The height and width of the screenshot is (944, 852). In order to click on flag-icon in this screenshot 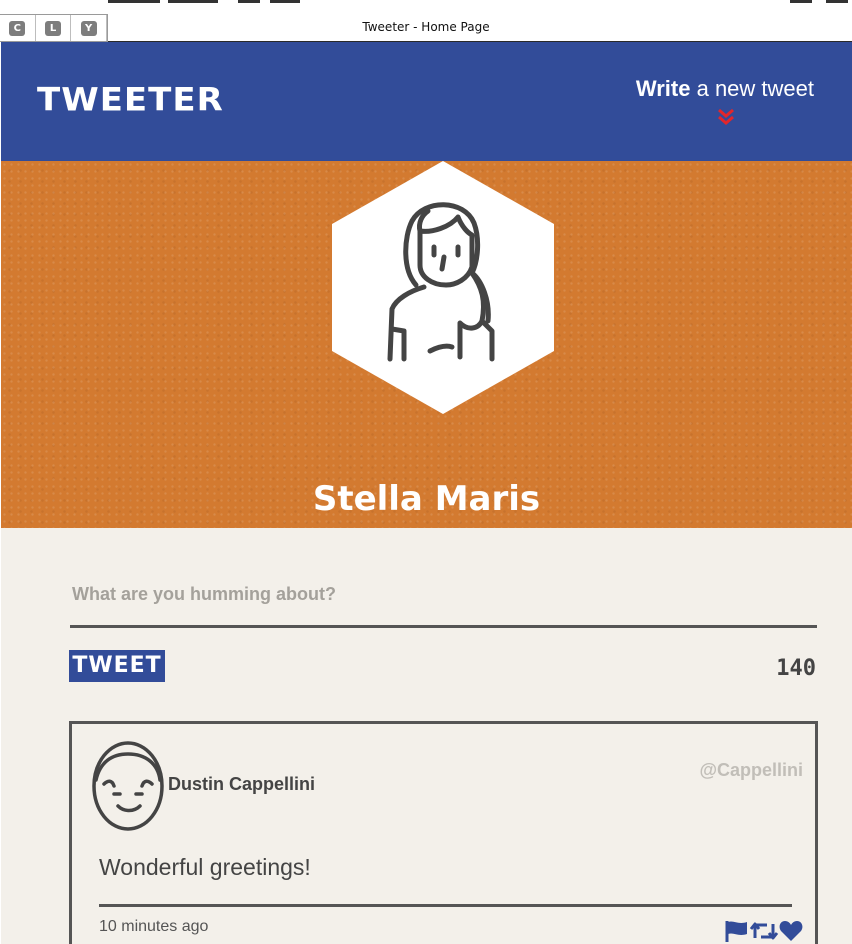, I will do `click(737, 931)`.